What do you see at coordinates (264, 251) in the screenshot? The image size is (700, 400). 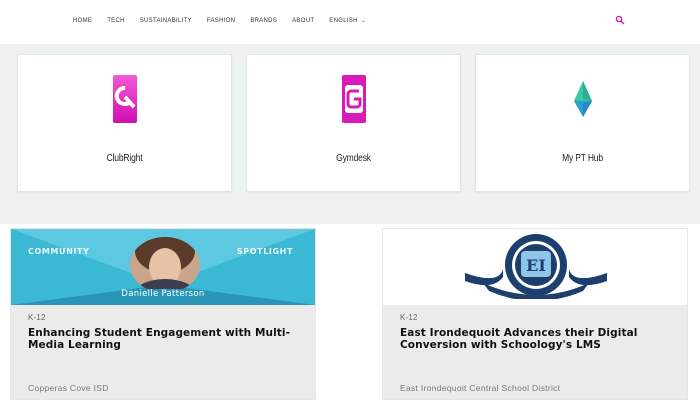 I see `banner-right-label: SPOTLIGHT` at bounding box center [264, 251].